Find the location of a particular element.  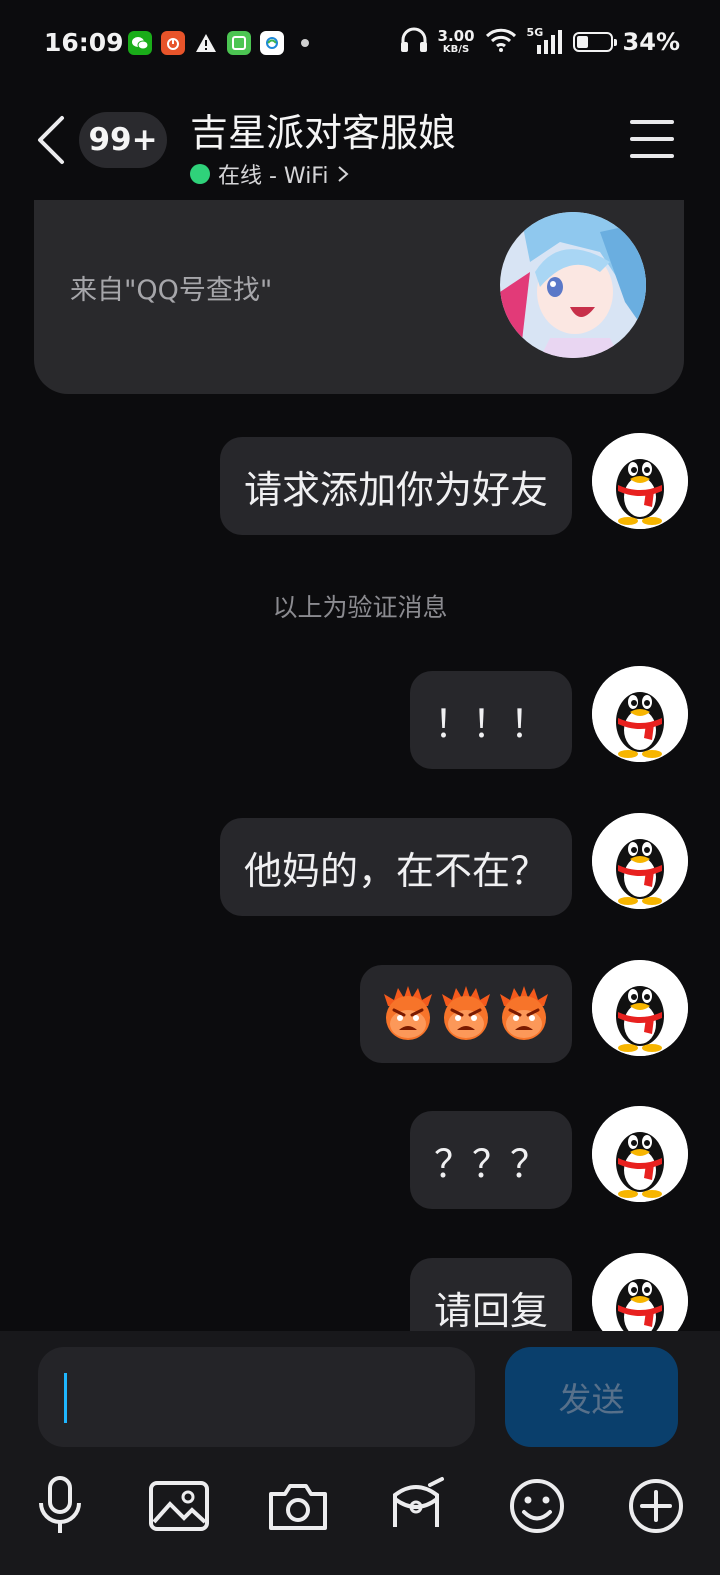

status-time: 16:09 is located at coordinates (84, 42).